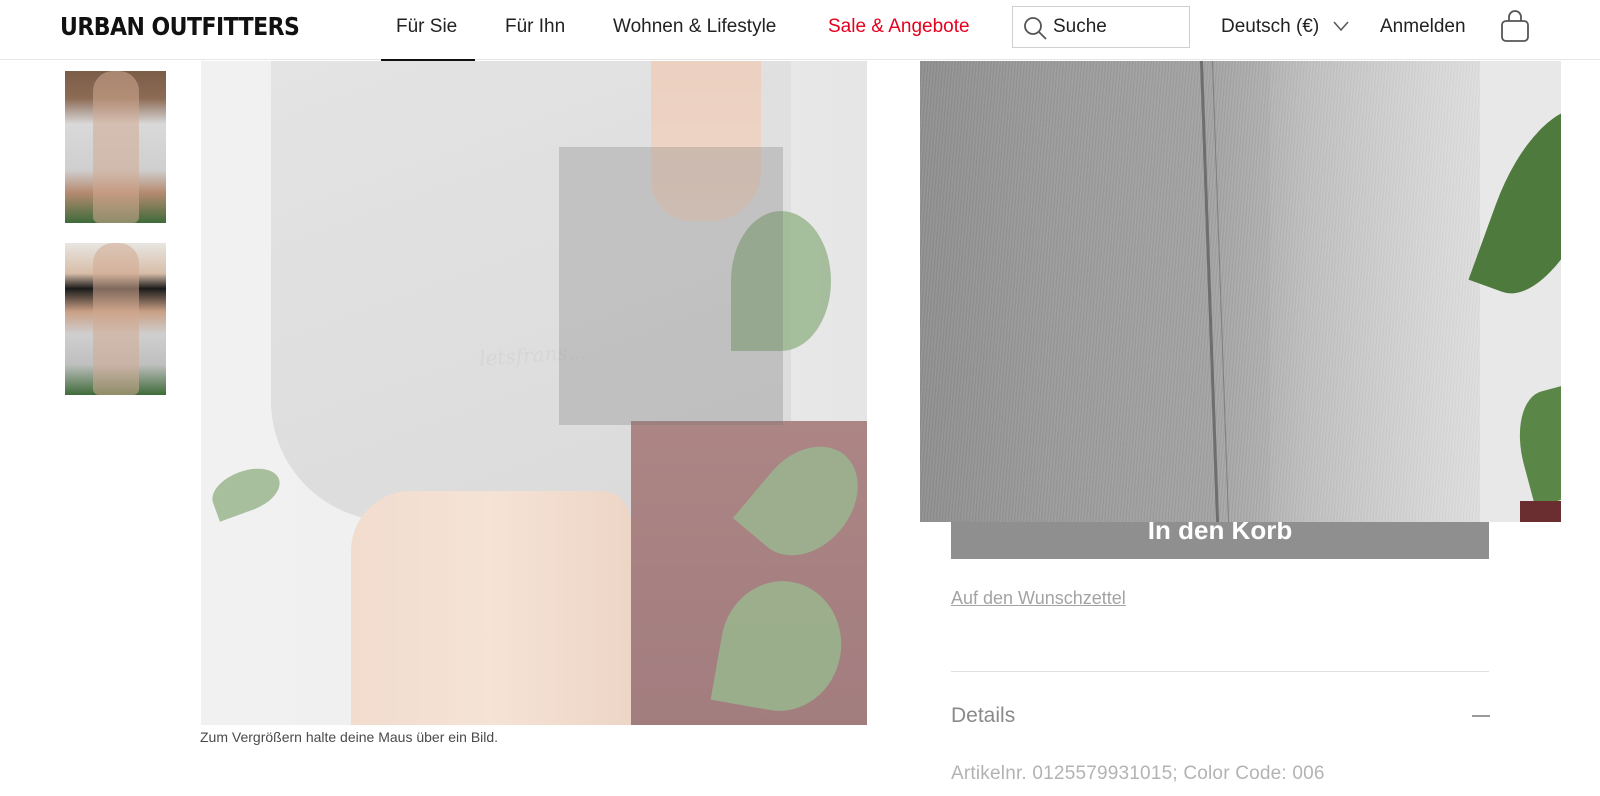 The image size is (1600, 796). What do you see at coordinates (1038, 598) in the screenshot?
I see `wishlist-link: Auf den Wunschzettel` at bounding box center [1038, 598].